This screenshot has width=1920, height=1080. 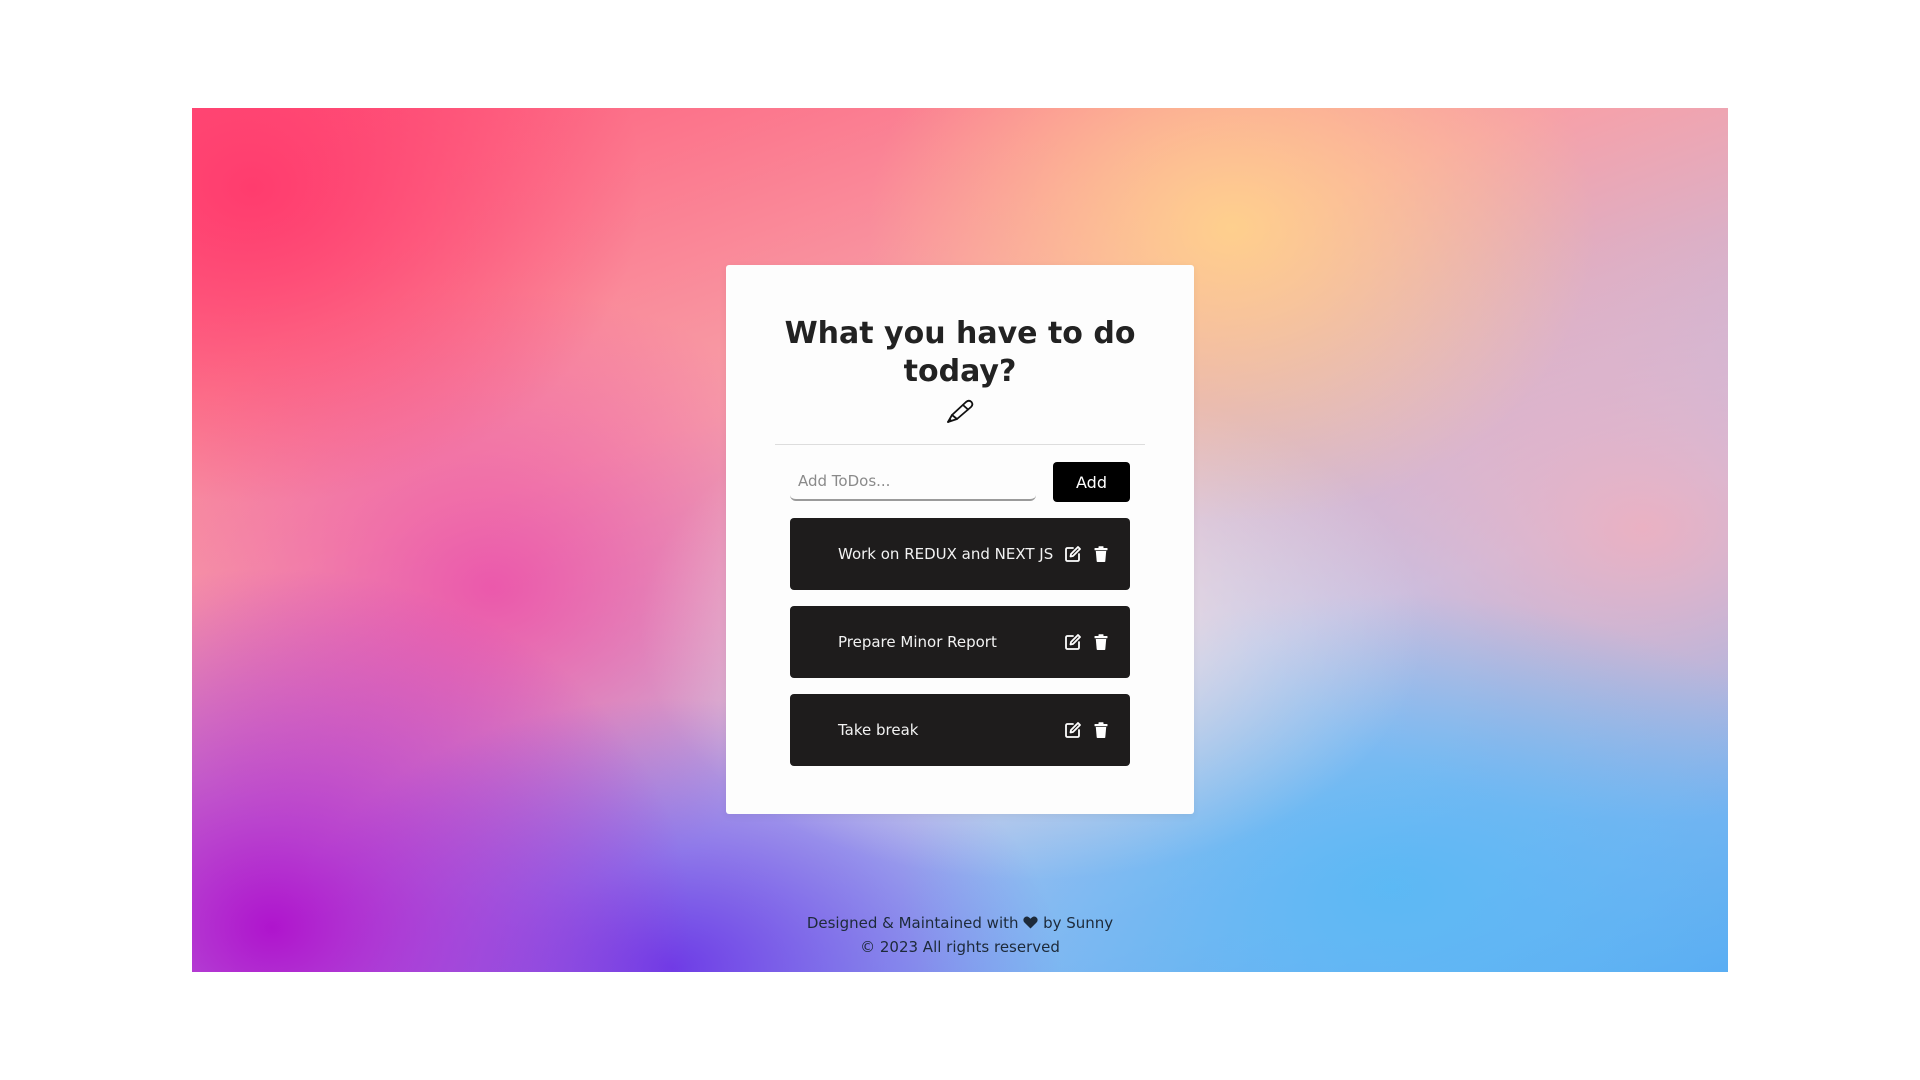 I want to click on add-button: Add, so click(x=1091, y=482).